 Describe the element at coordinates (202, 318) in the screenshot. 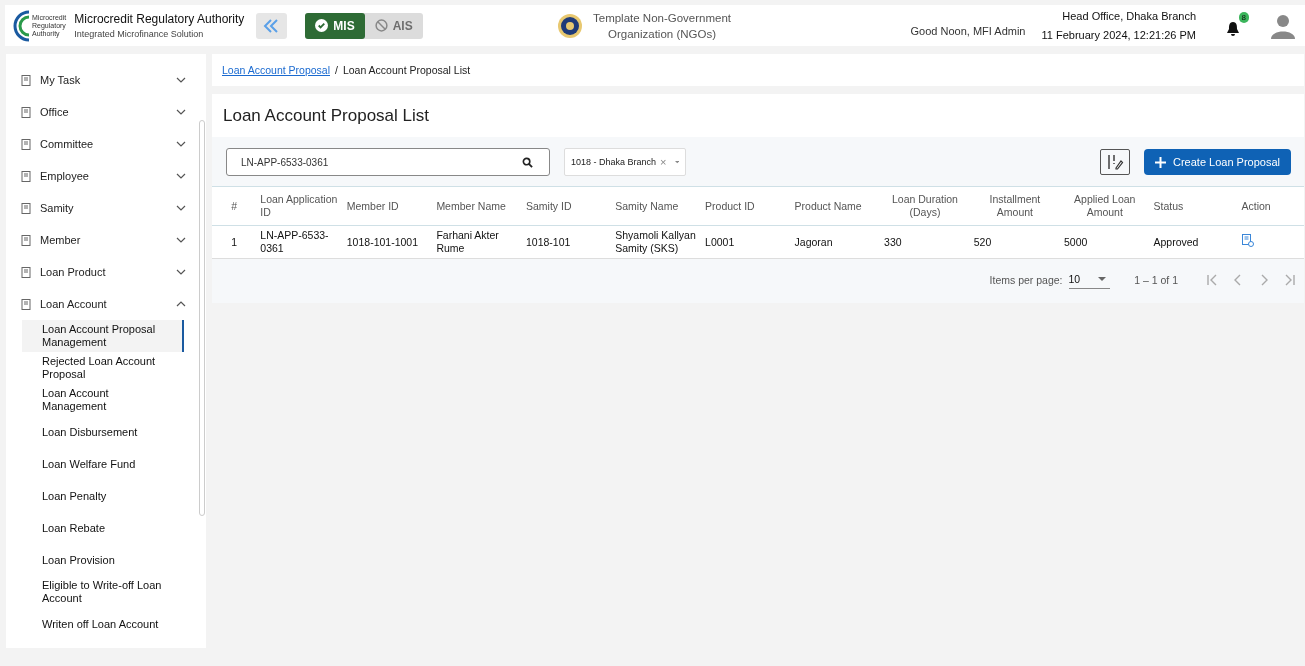

I see `scrollbar` at that location.